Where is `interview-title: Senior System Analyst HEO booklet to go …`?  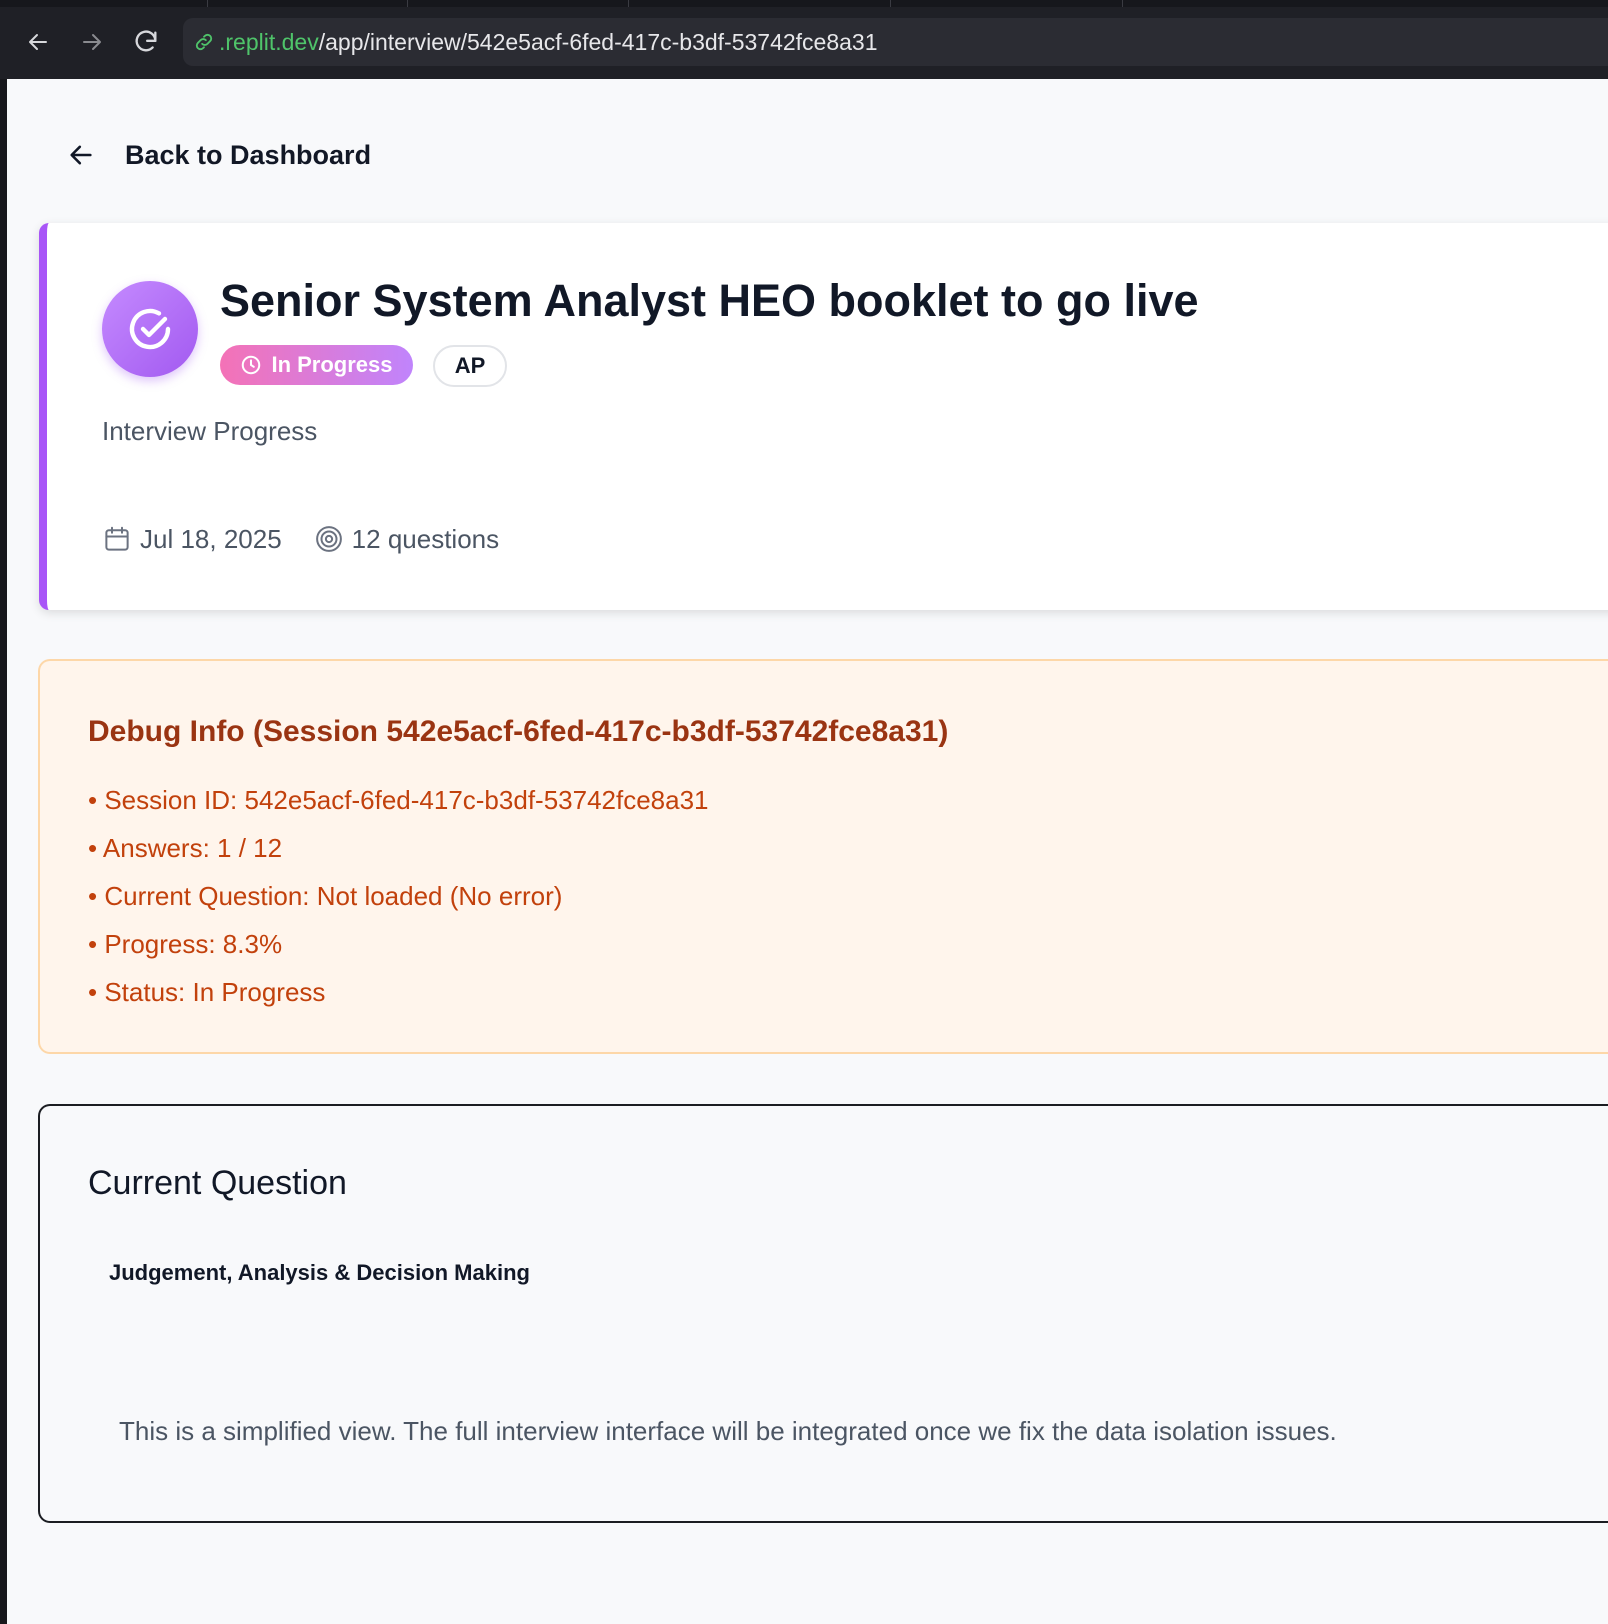 interview-title: Senior System Analyst HEO booklet to go … is located at coordinates (709, 300).